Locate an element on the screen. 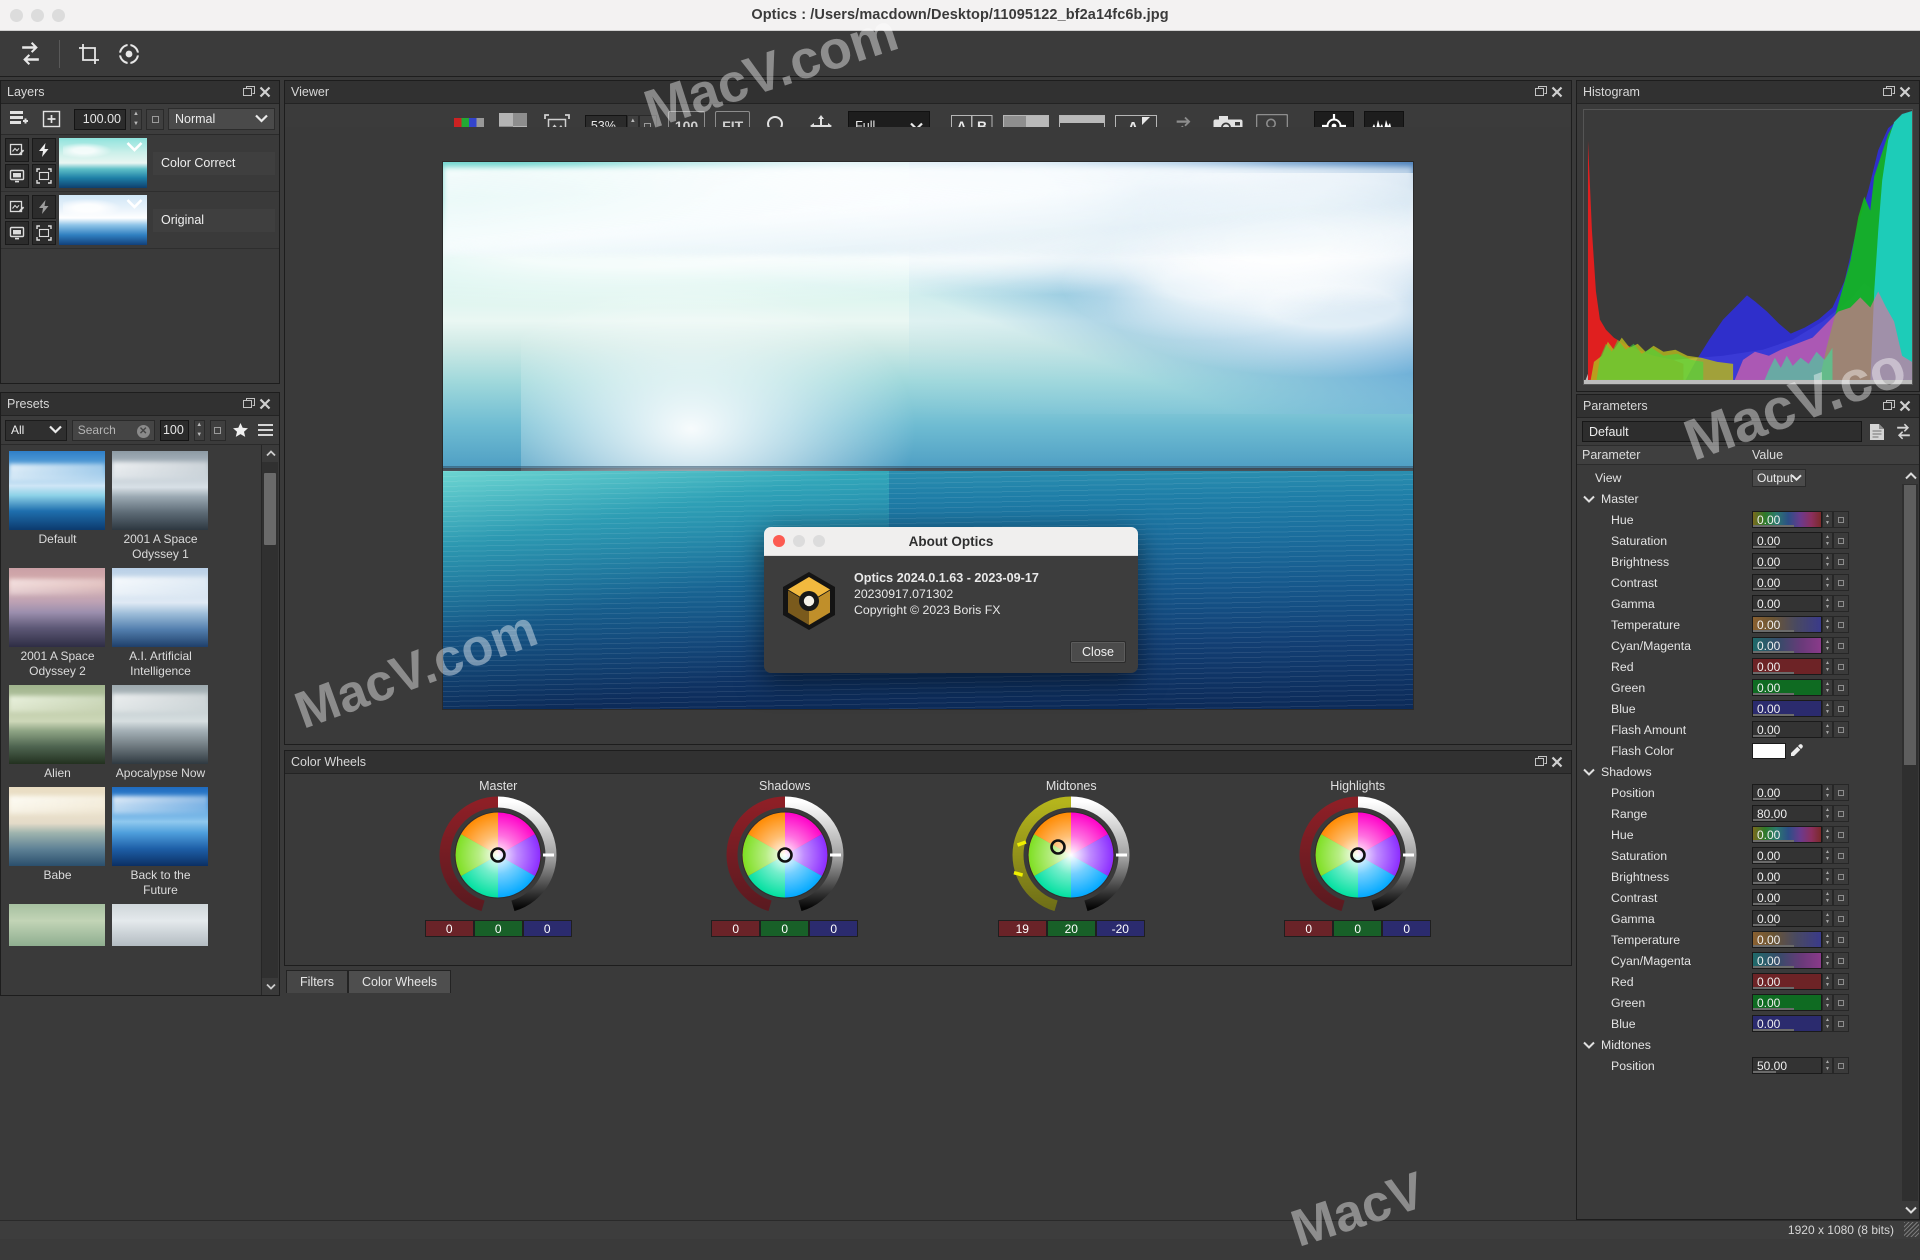 This screenshot has width=1920, height=1260. parameter-row: View Output is located at coordinates (1748, 477).